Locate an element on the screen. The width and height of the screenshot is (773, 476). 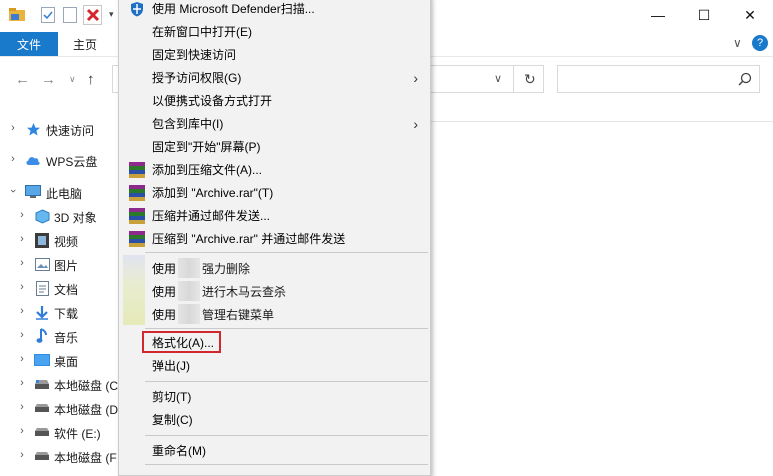
minimize-button: — is located at coordinates (658, 15).